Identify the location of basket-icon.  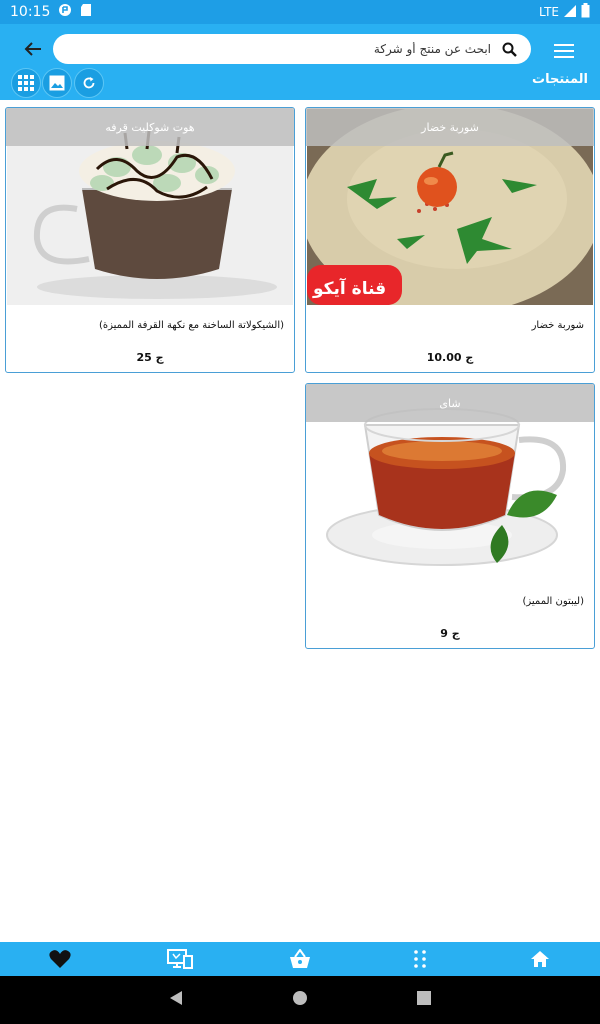
(300, 958).